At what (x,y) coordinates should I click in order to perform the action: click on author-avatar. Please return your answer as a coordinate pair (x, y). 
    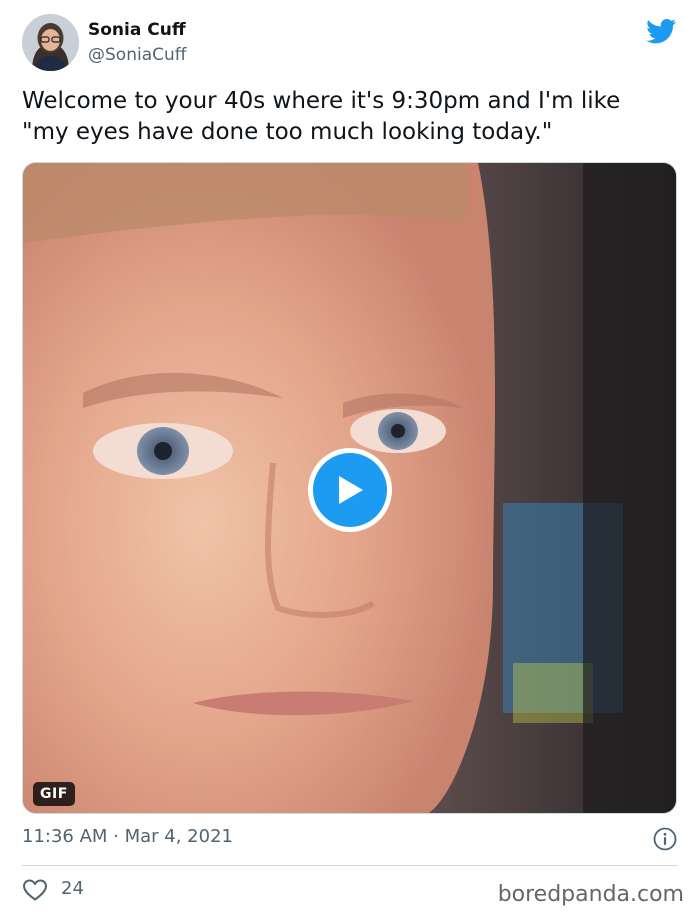
    Looking at the image, I should click on (50, 42).